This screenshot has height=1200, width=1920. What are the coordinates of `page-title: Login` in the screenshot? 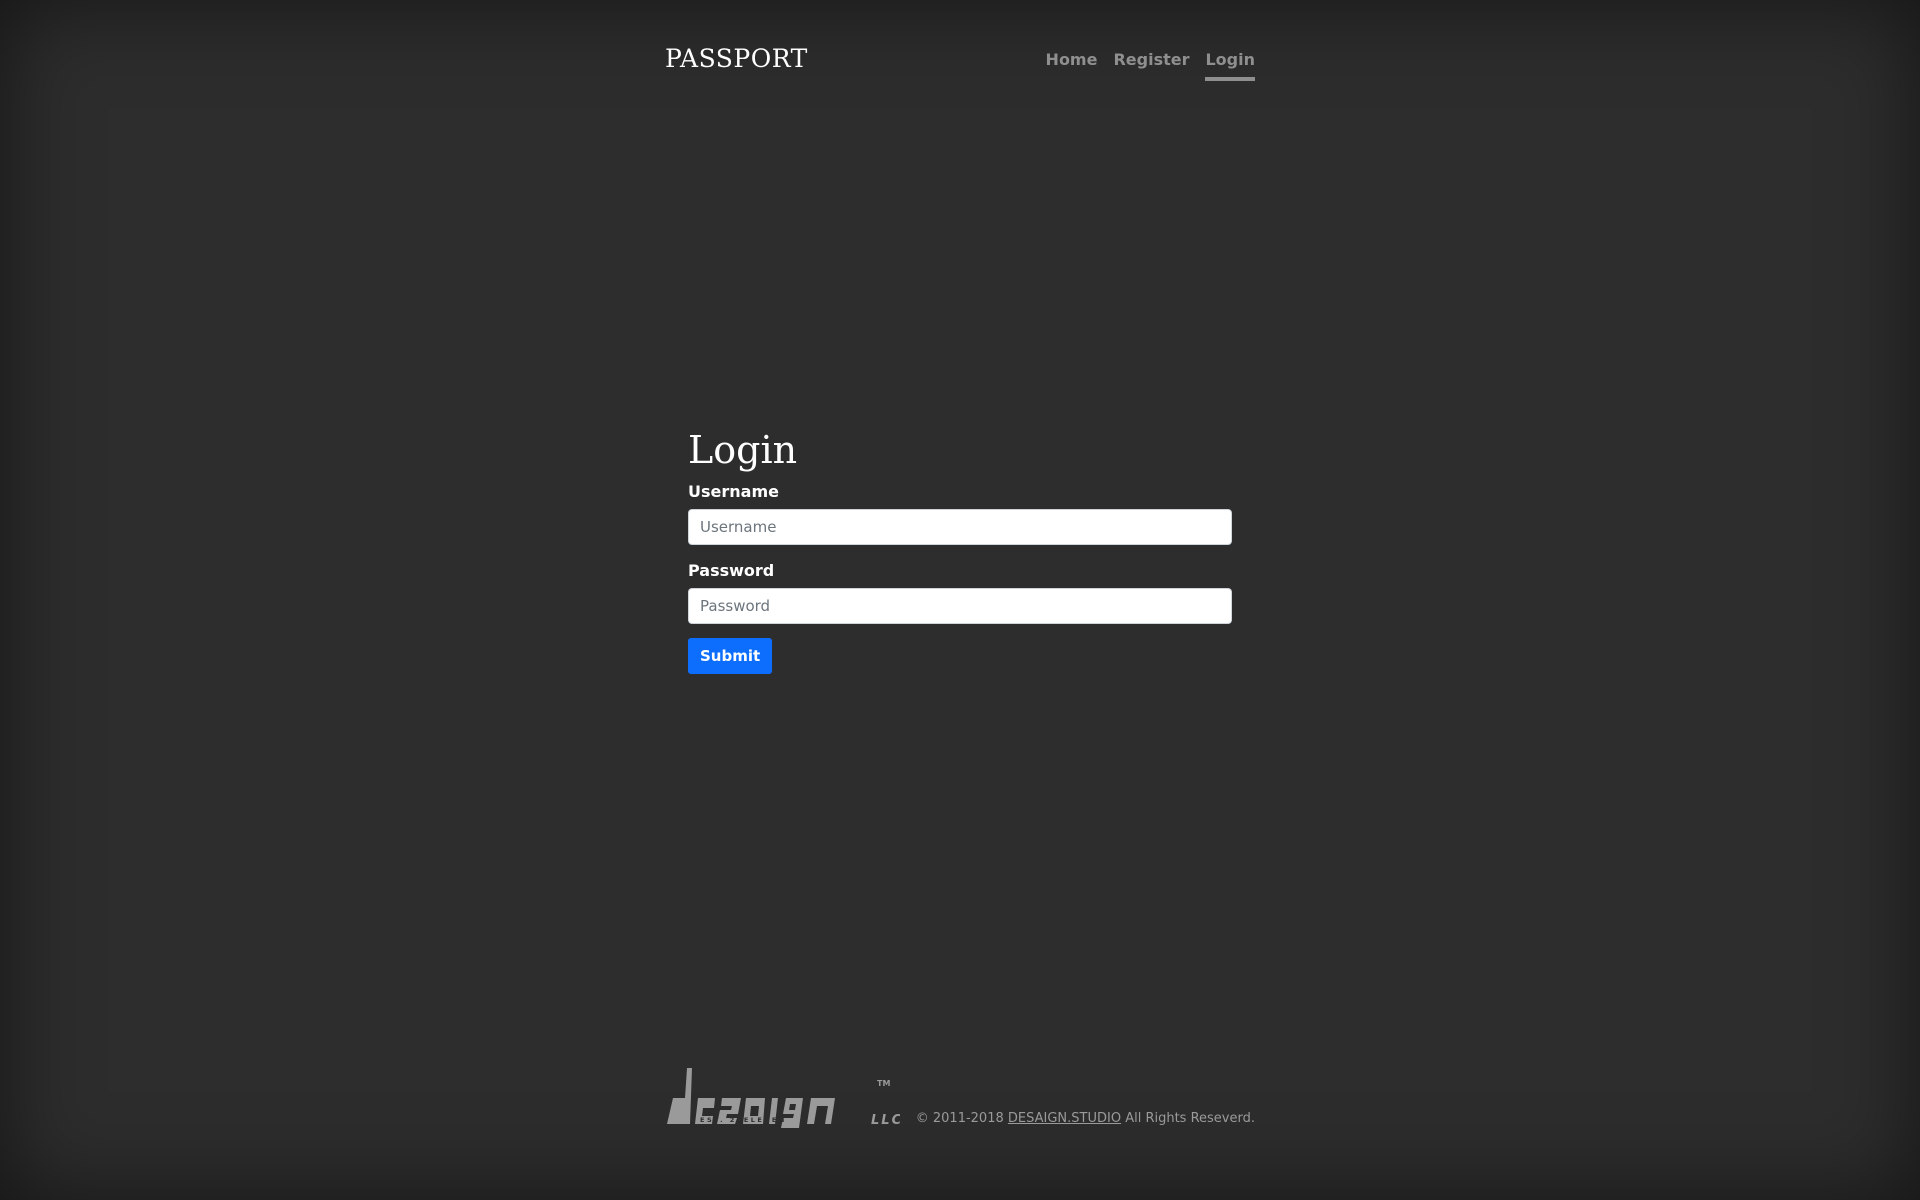 It's located at (743, 450).